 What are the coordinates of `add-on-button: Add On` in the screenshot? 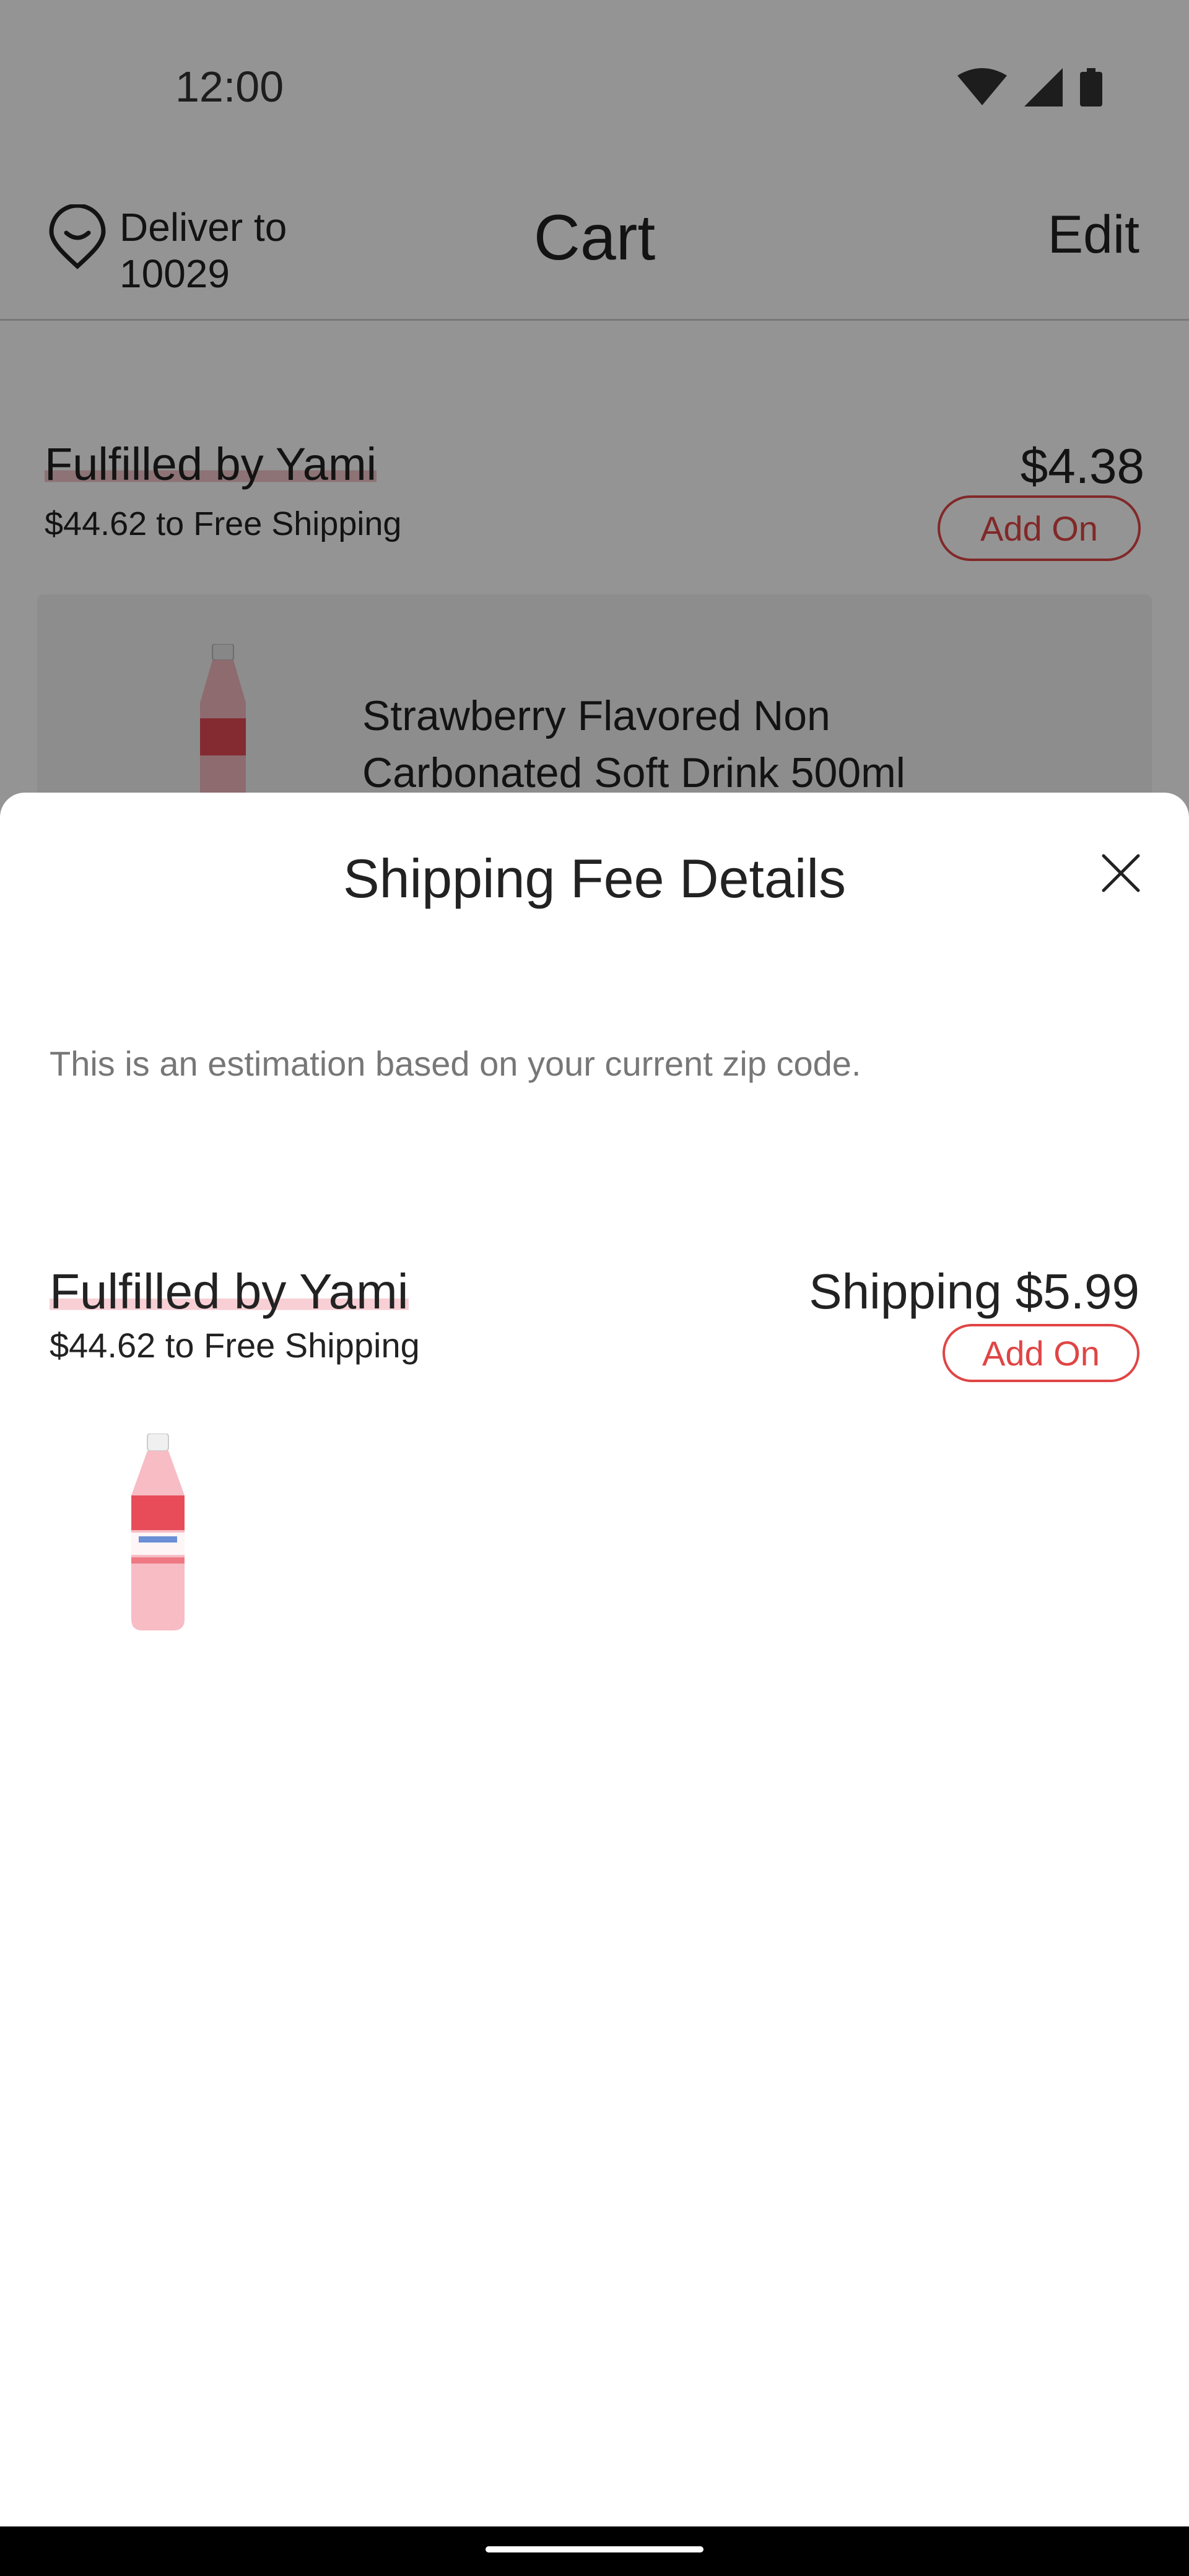 It's located at (1041, 1353).